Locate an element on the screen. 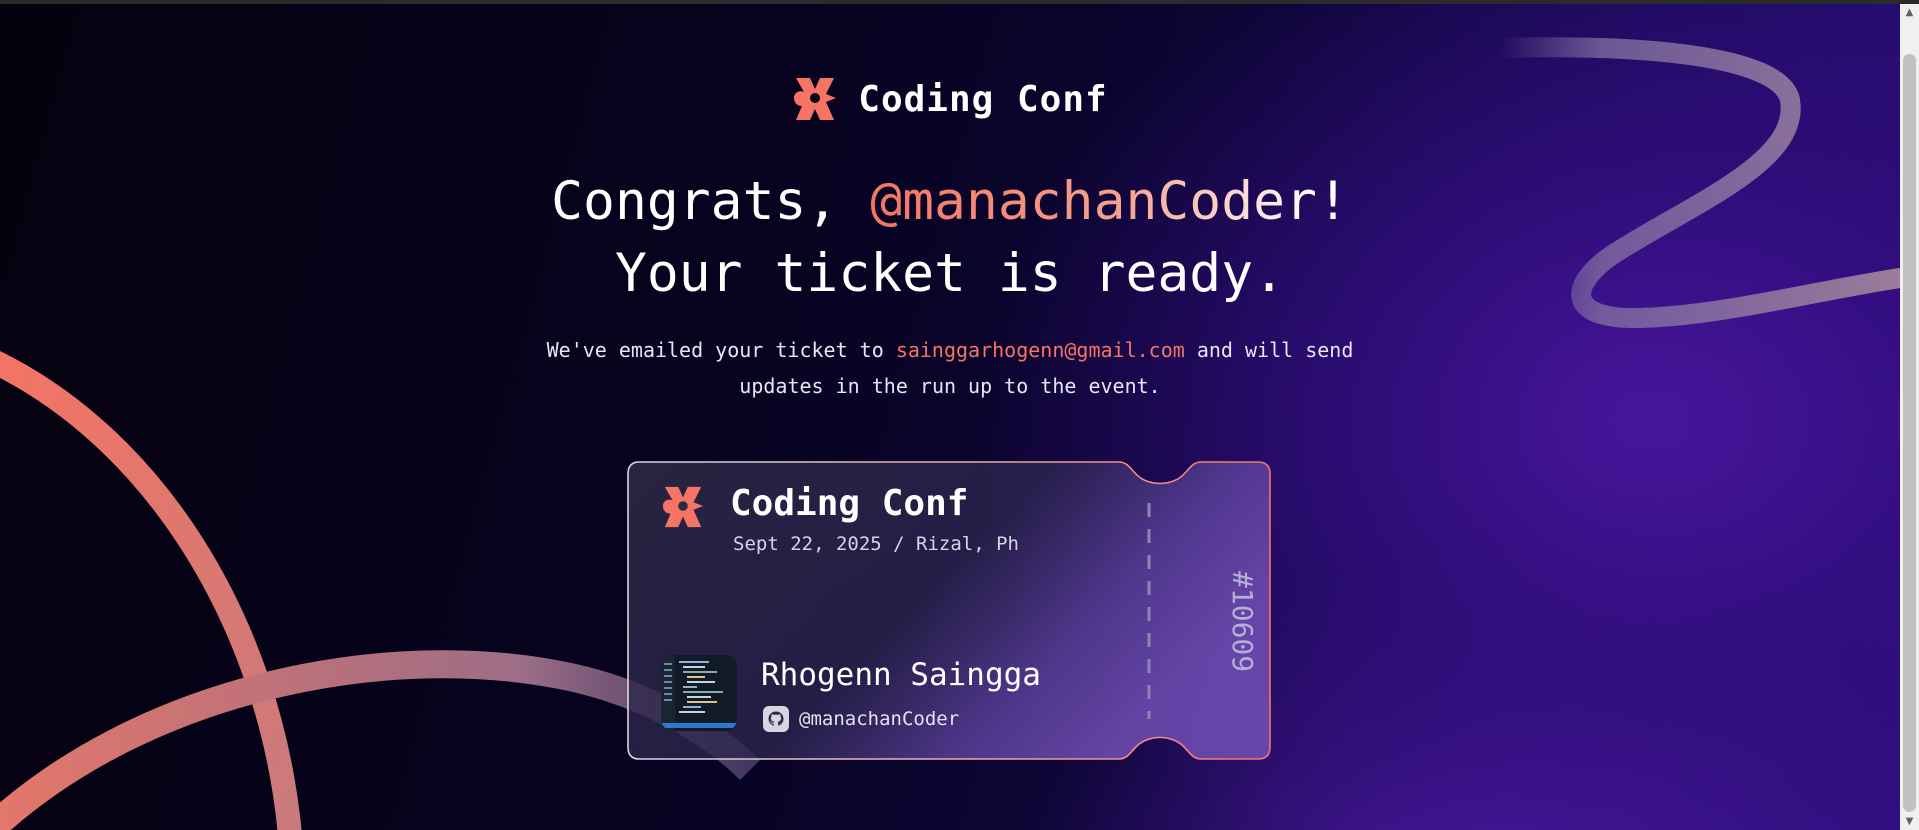  email-notice-before: We've emailed your ticket to is located at coordinates (721, 350).